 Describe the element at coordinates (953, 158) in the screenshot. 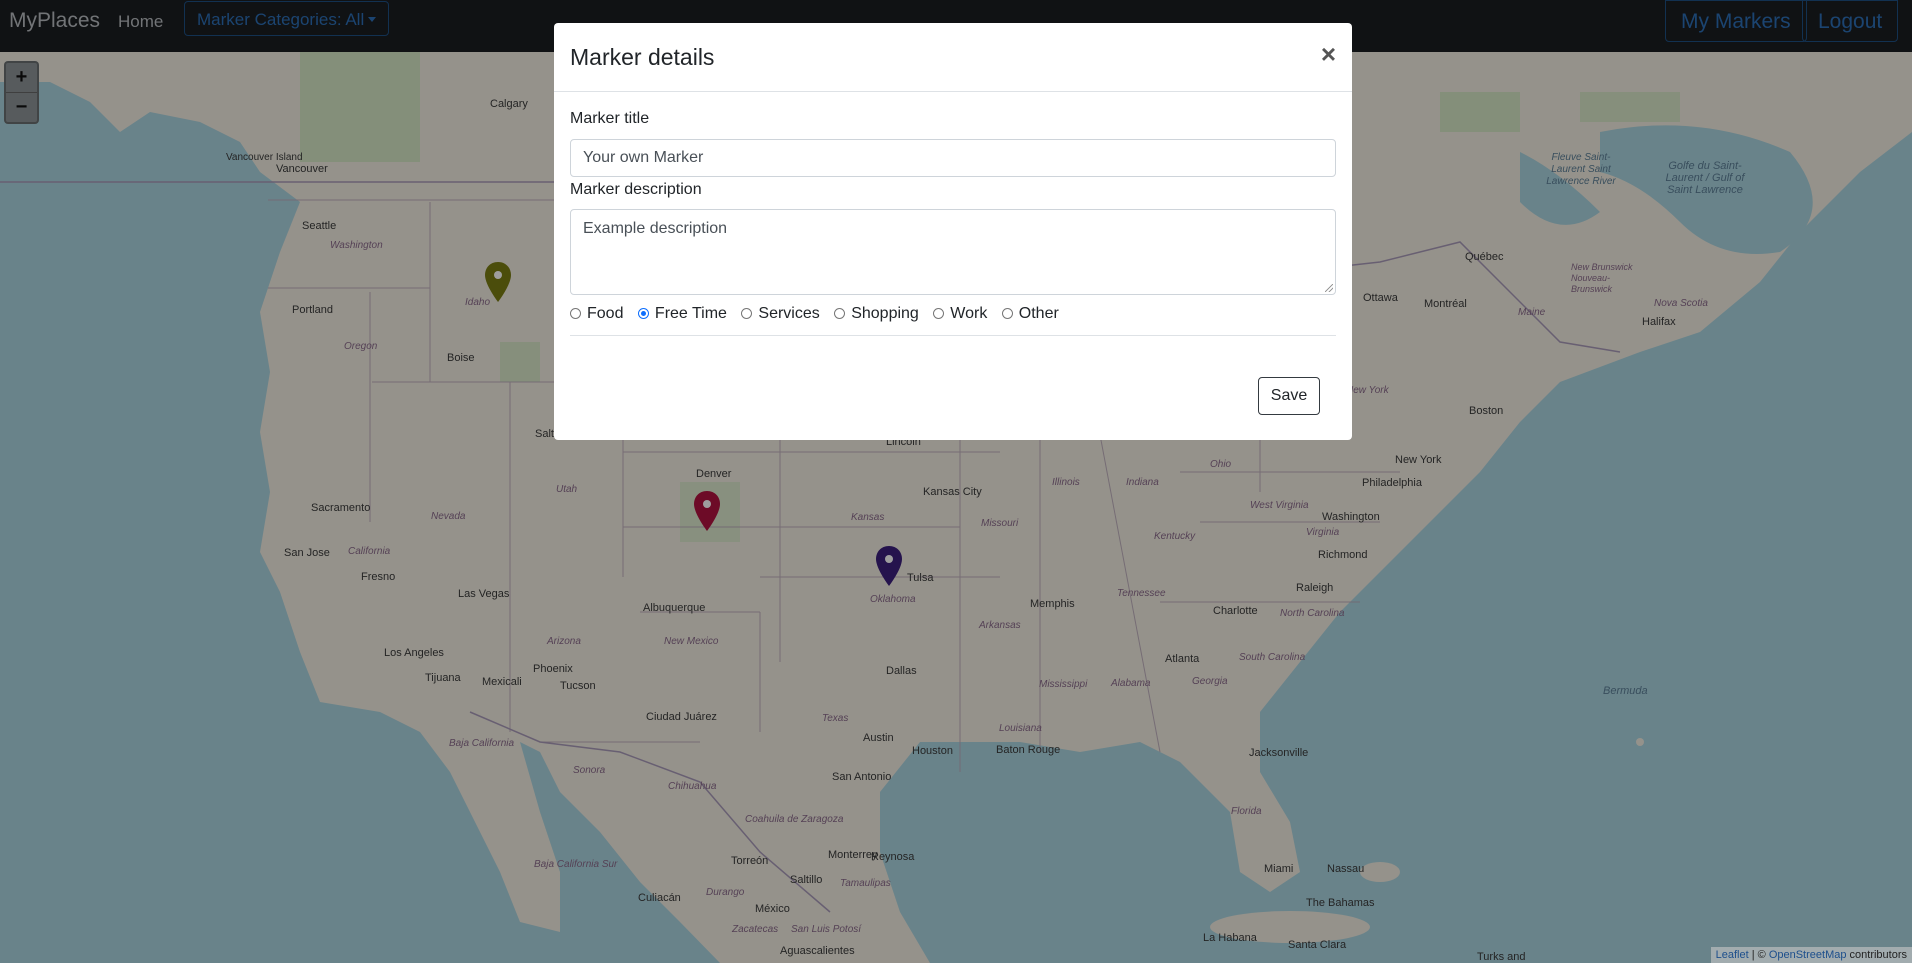

I see `marker-title-input: Your own Marker` at that location.